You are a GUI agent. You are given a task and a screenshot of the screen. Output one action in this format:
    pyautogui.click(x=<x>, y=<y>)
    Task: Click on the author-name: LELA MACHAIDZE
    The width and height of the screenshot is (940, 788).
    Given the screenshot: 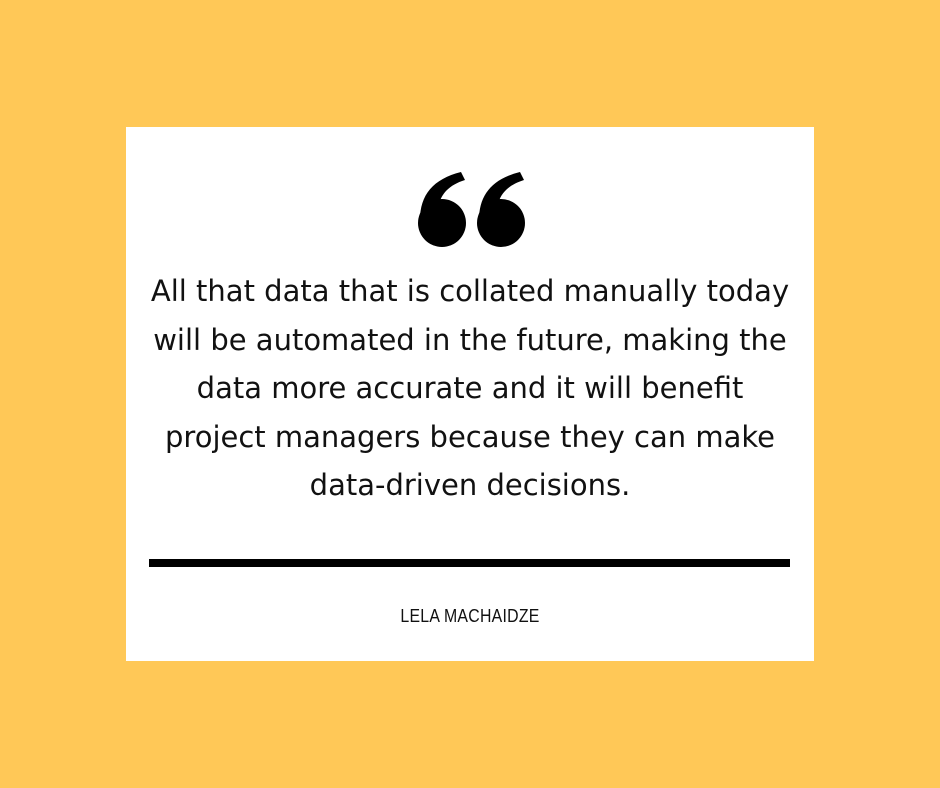 What is the action you would take?
    pyautogui.click(x=470, y=616)
    